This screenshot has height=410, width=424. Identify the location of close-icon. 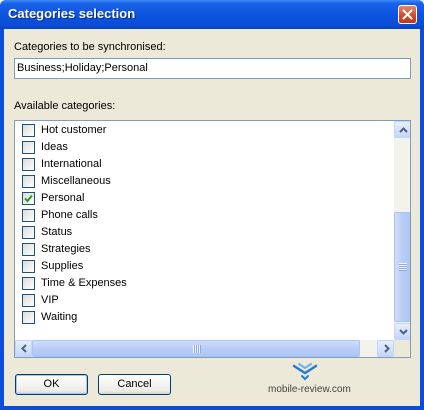
(407, 14).